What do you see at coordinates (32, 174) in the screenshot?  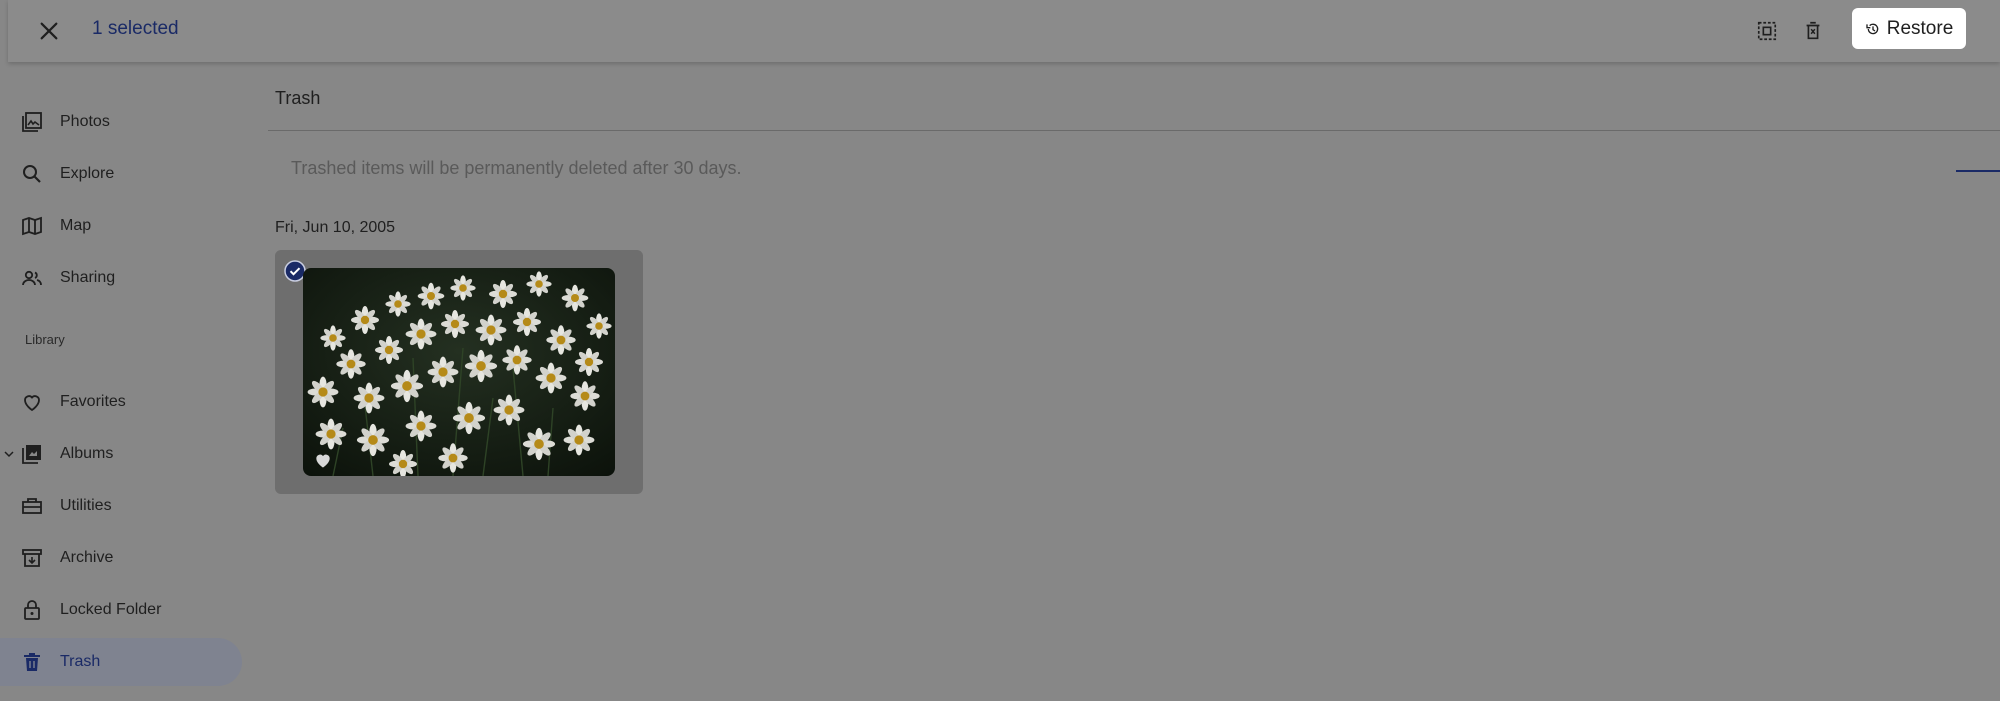 I see `search-icon` at bounding box center [32, 174].